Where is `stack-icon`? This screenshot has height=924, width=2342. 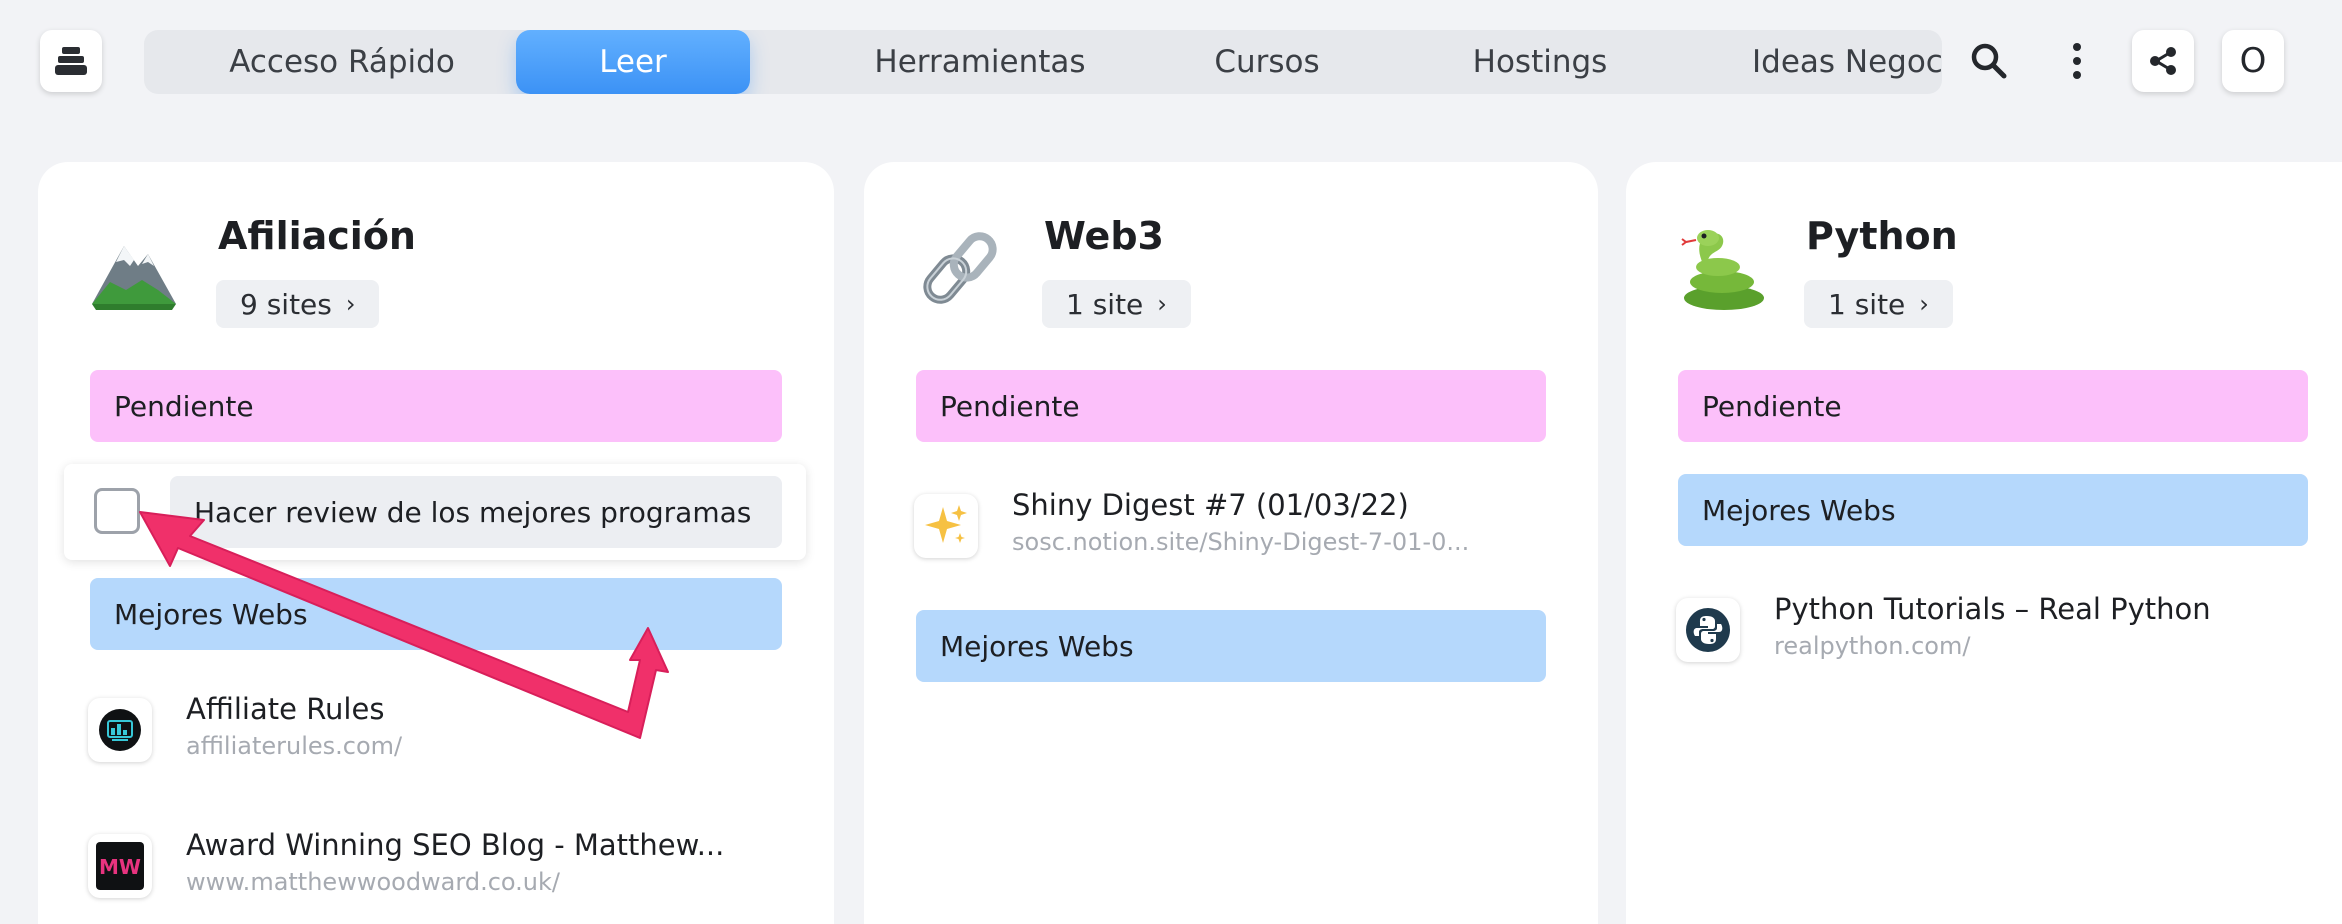 stack-icon is located at coordinates (71, 61).